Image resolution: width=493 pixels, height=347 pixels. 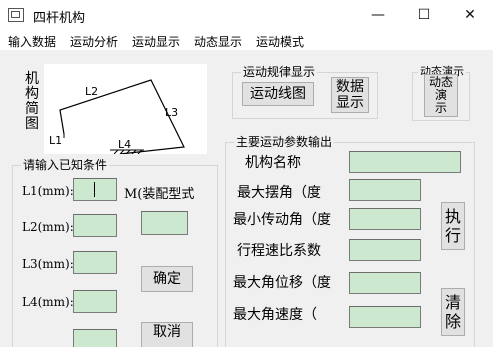 I want to click on l4-label: L4(mm):, so click(x=48, y=302).